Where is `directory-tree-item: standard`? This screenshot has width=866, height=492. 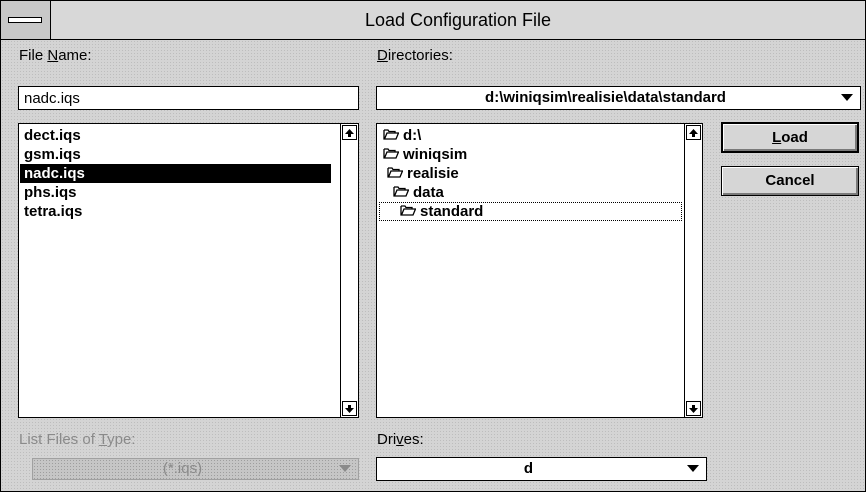
directory-tree-item: standard is located at coordinates (530, 211).